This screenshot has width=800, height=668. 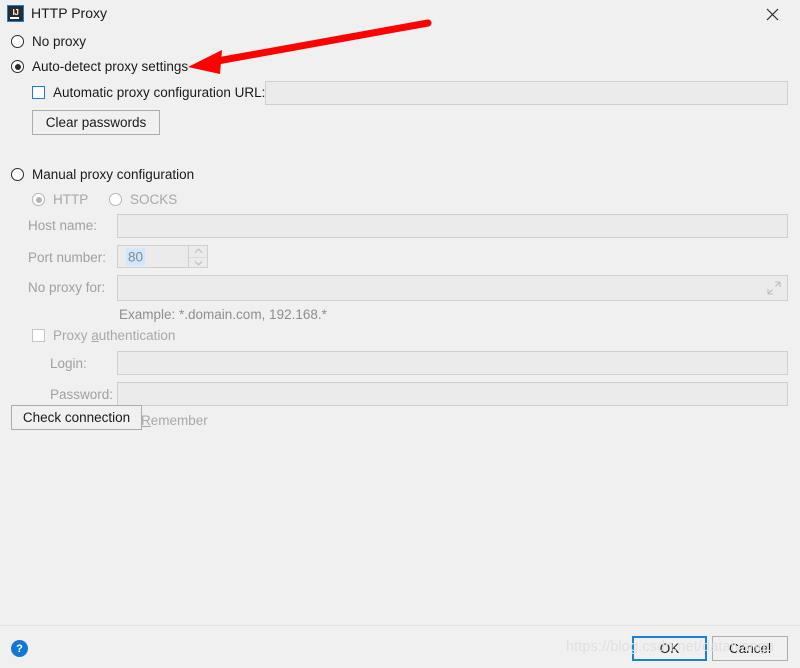 What do you see at coordinates (69, 13) in the screenshot?
I see `window-title: HTTP Proxy` at bounding box center [69, 13].